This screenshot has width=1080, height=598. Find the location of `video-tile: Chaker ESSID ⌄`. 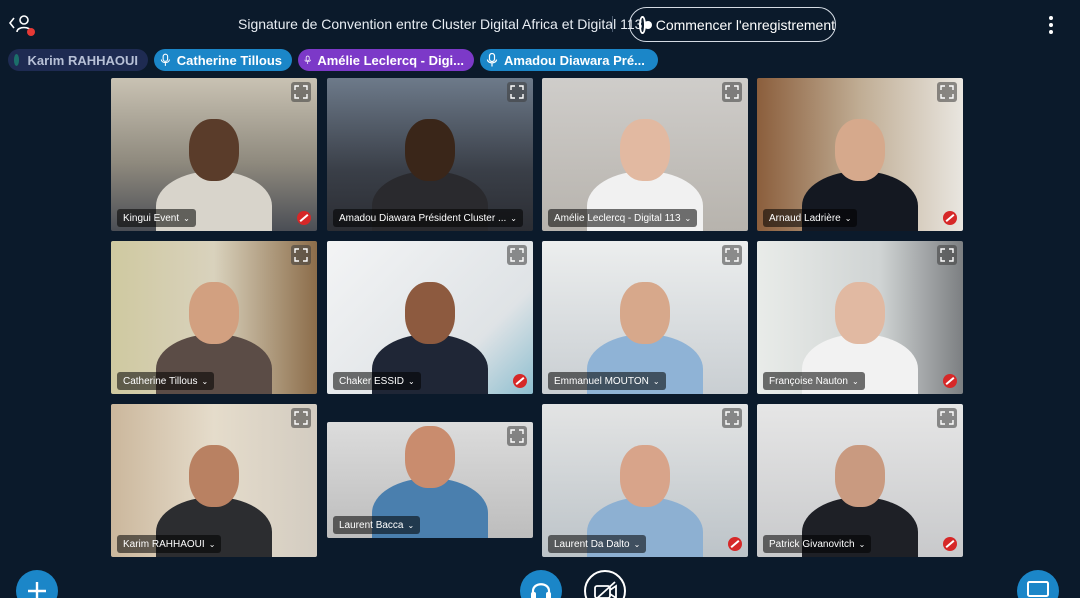

video-tile: Chaker ESSID ⌄ is located at coordinates (430, 317).